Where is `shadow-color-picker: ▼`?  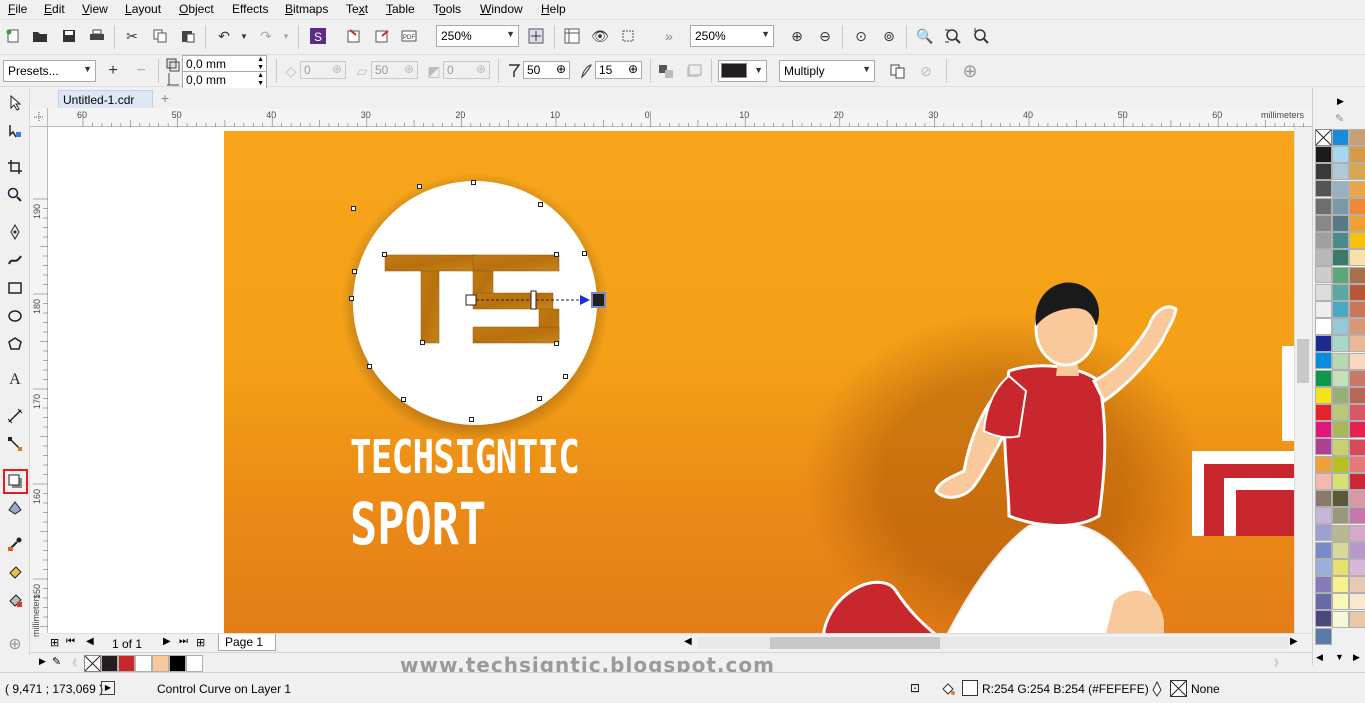
shadow-color-picker: ▼ is located at coordinates (742, 71).